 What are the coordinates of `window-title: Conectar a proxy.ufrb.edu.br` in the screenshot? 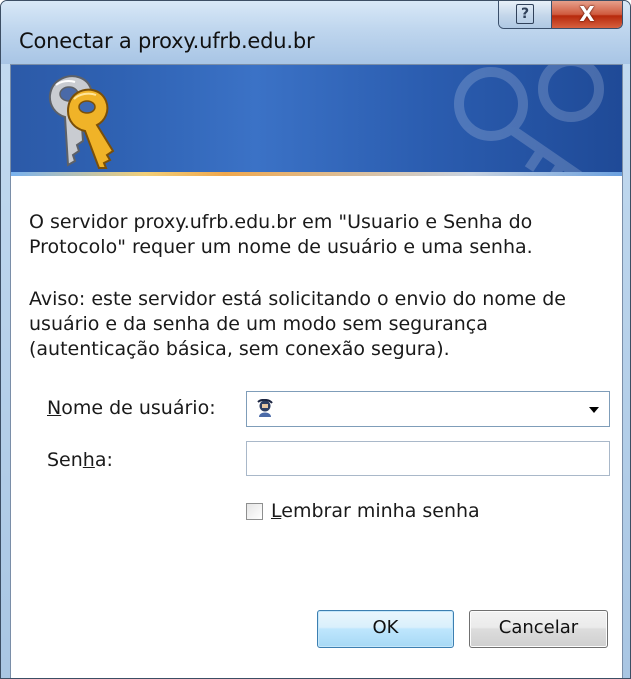 It's located at (167, 41).